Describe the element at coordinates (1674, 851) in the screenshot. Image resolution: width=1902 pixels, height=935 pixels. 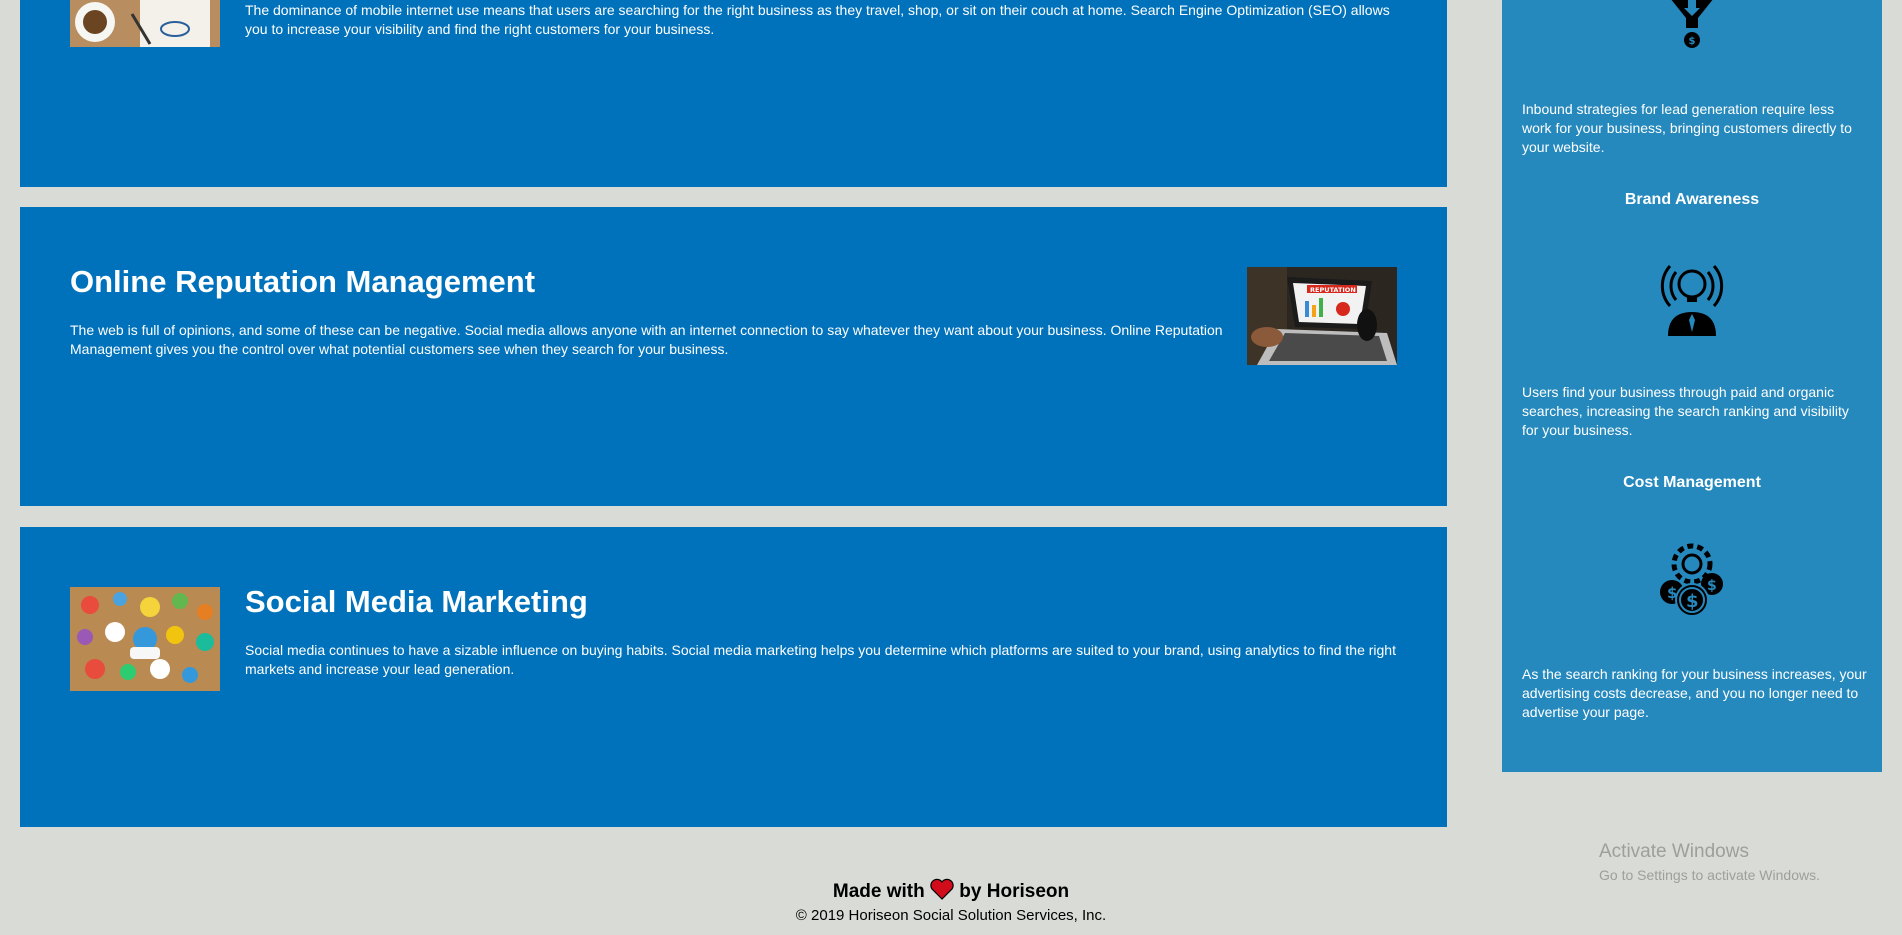
I see `activate-windows-text: Activate Windows` at that location.